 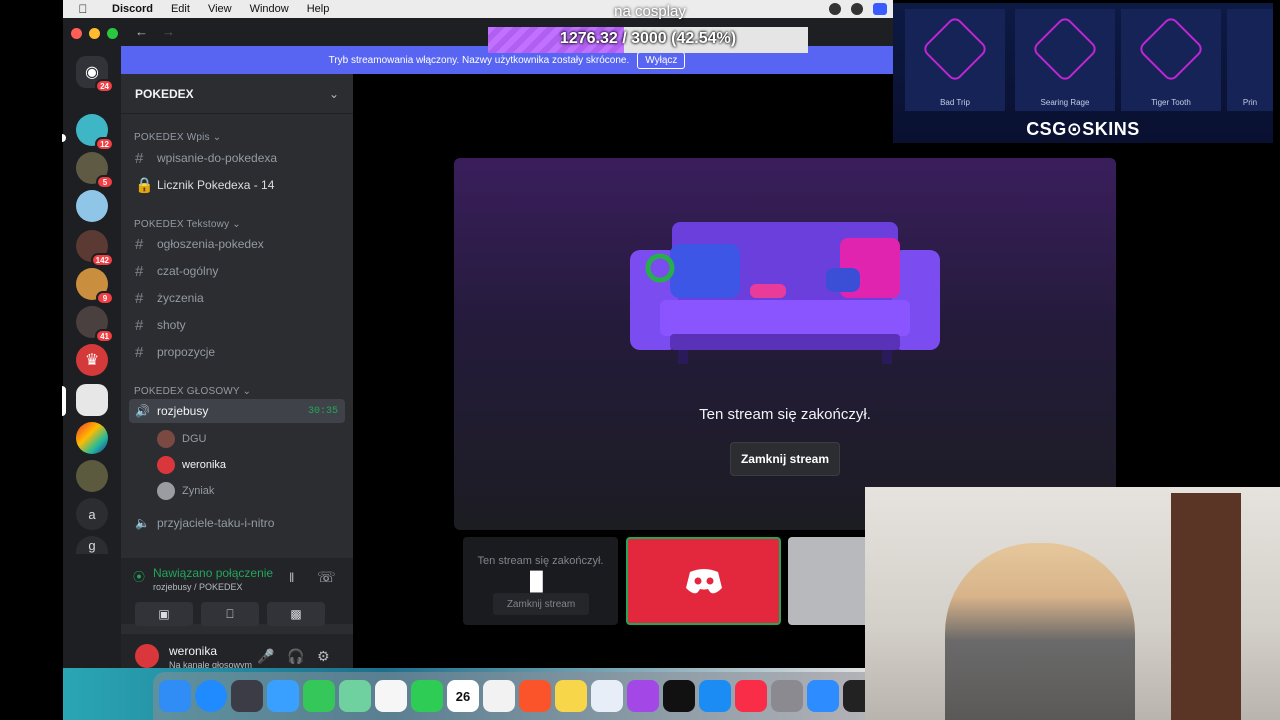 I want to click on channel-czat: # czat-ogólny, so click(x=237, y=271).